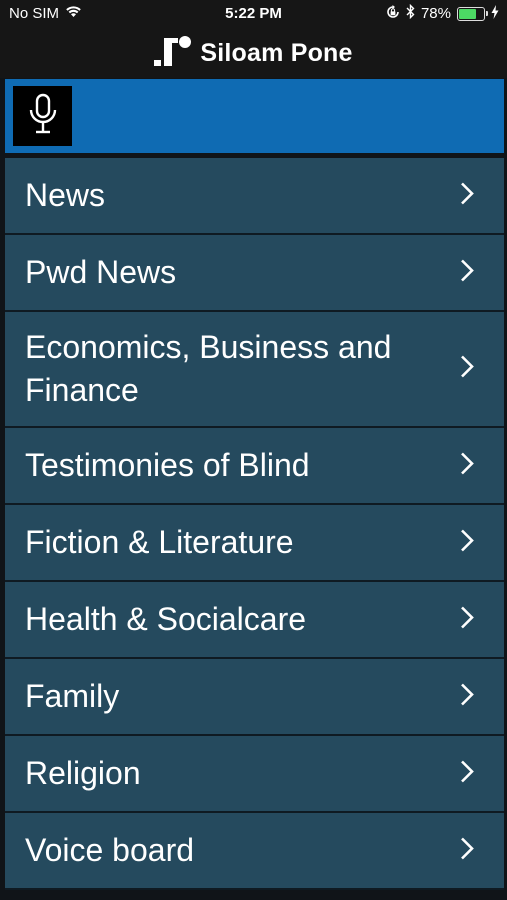 The image size is (507, 900). What do you see at coordinates (110, 850) in the screenshot?
I see `menu-item-label: Voice board` at bounding box center [110, 850].